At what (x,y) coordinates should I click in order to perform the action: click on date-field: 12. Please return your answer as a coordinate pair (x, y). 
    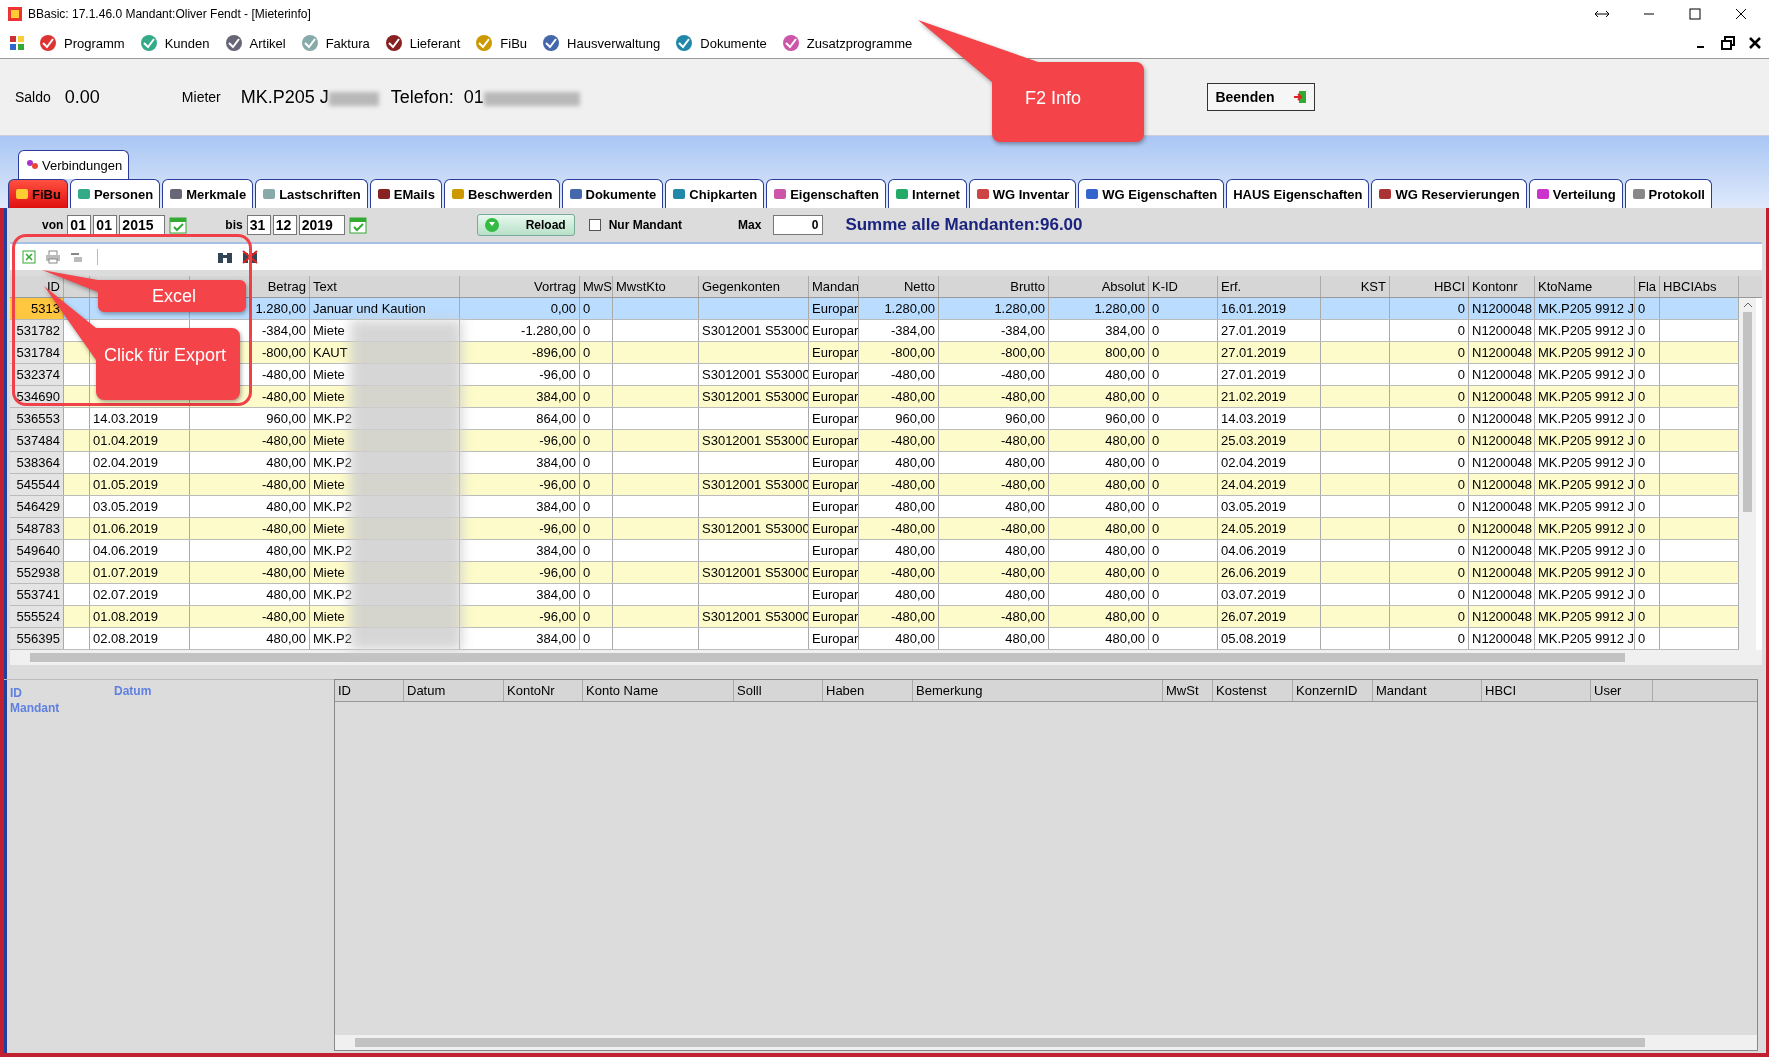
    Looking at the image, I should click on (284, 225).